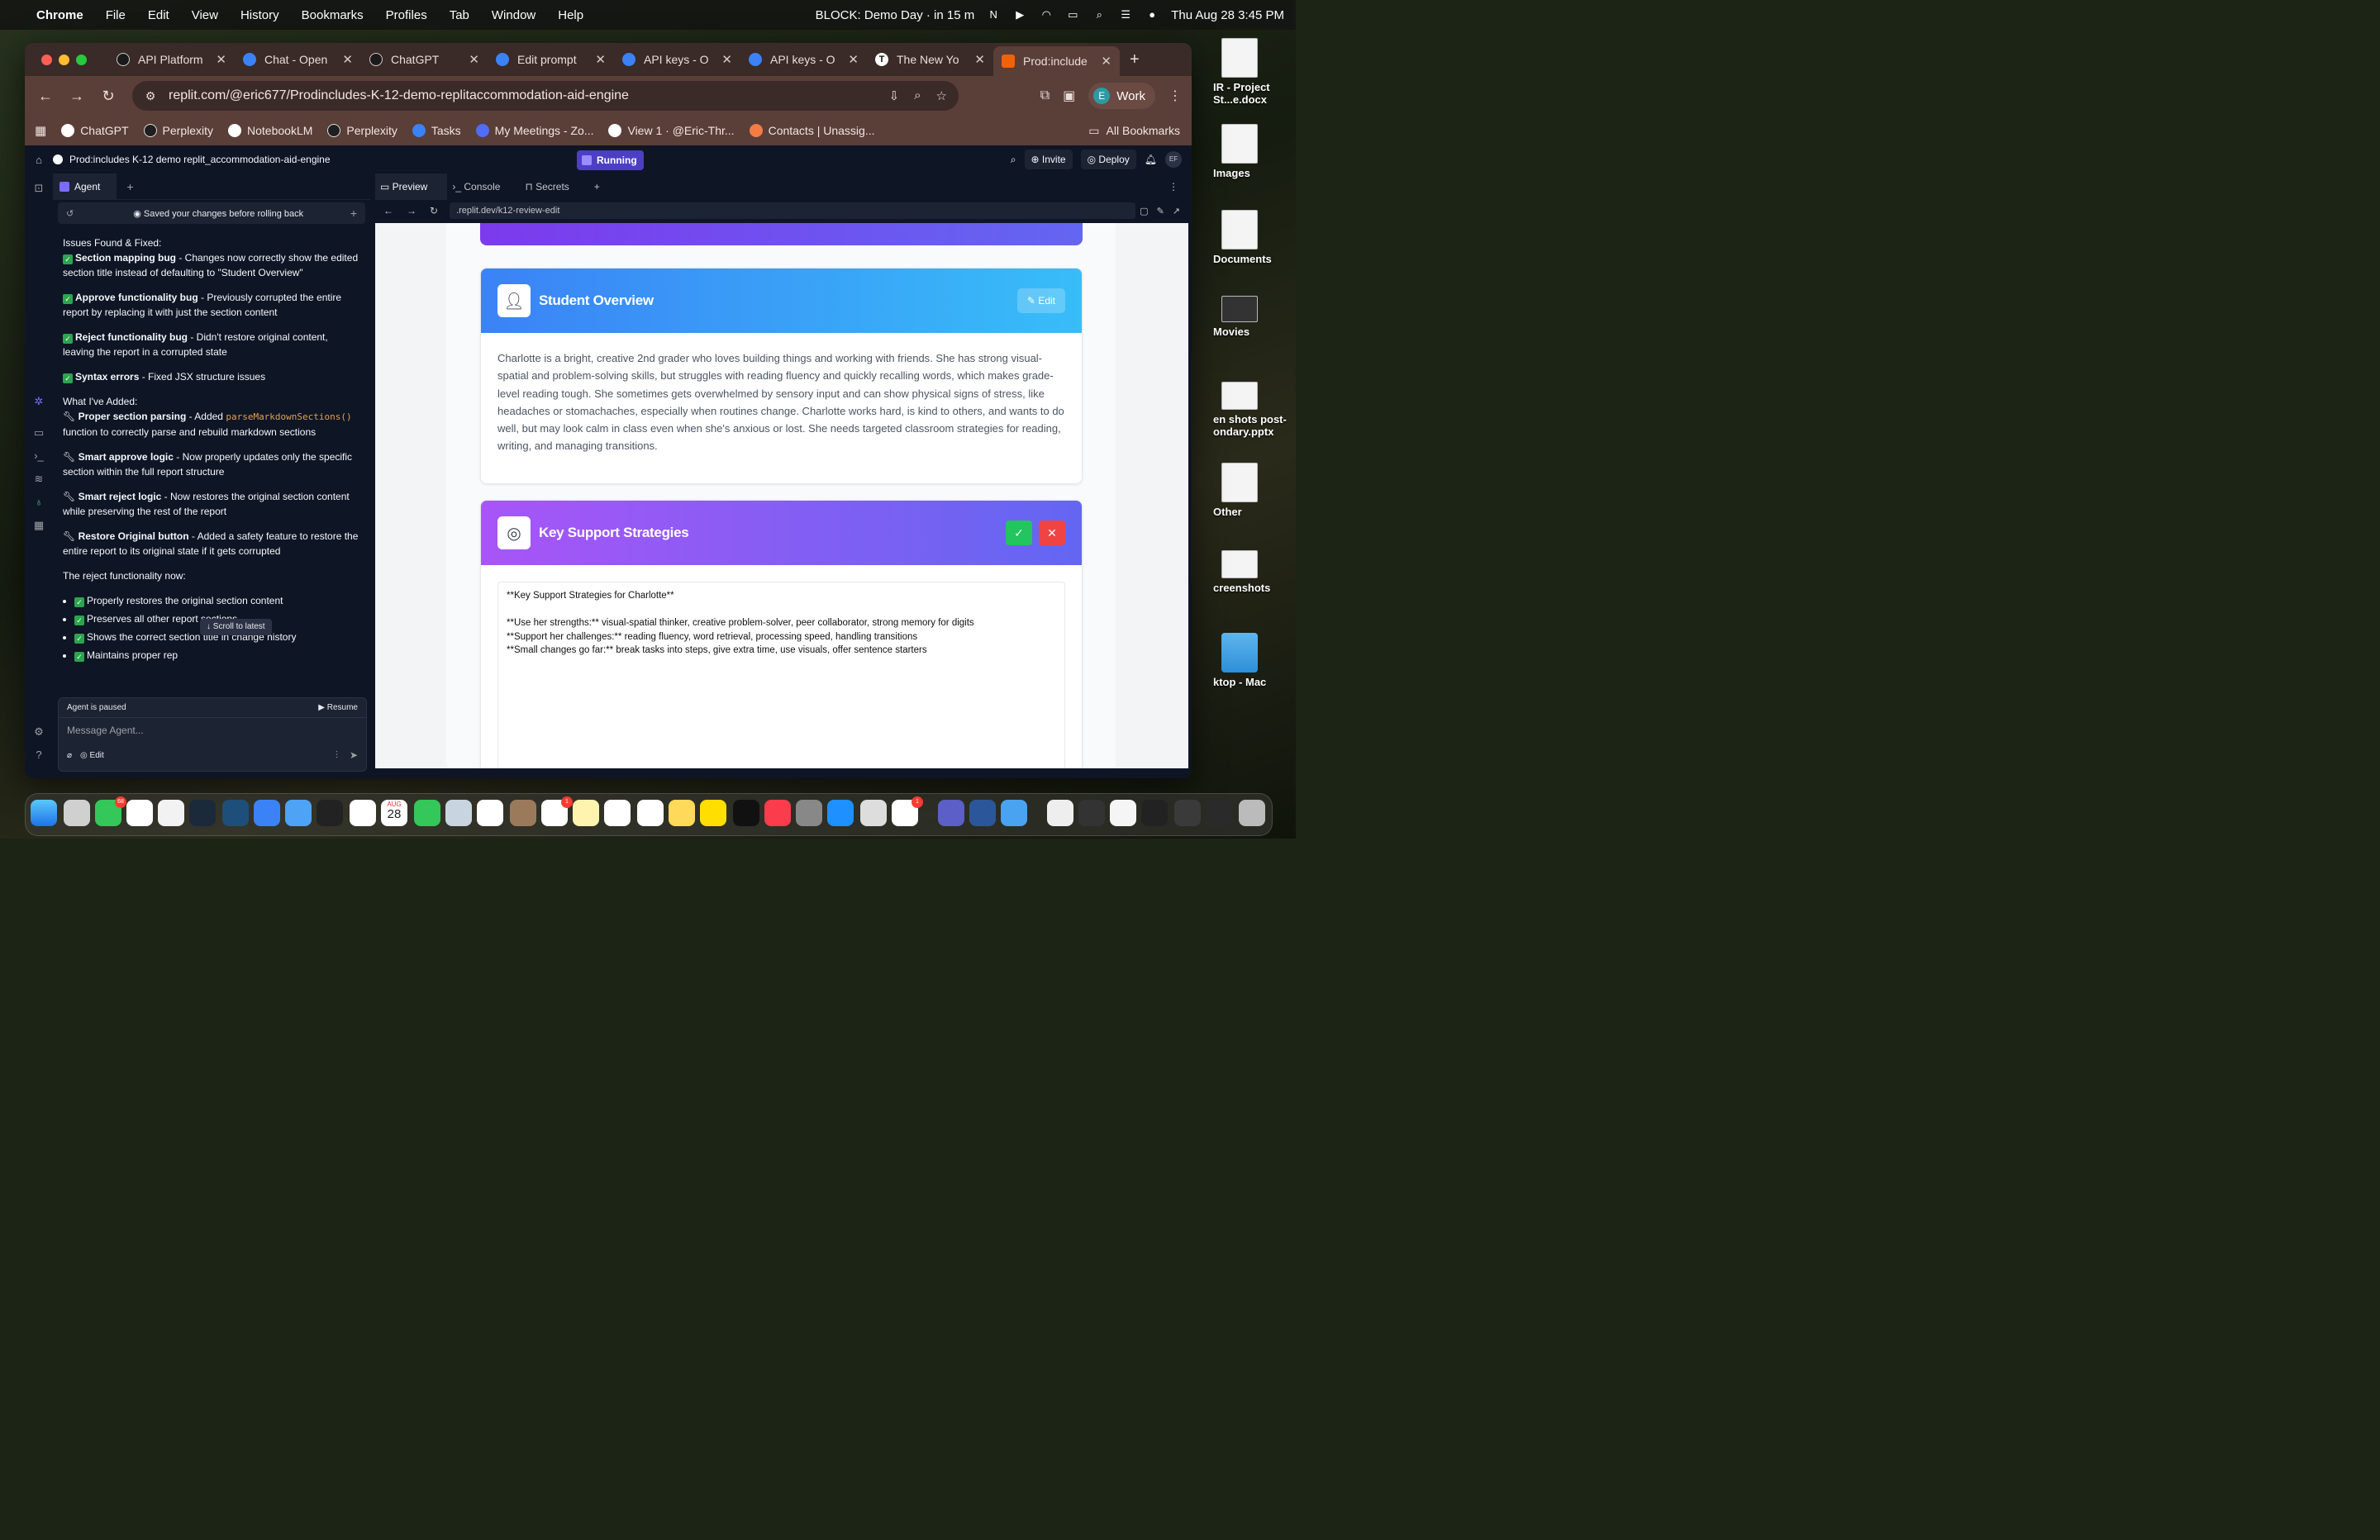 The width and height of the screenshot is (2380, 1540). What do you see at coordinates (108, 96) in the screenshot?
I see `reload-icon: ↻` at bounding box center [108, 96].